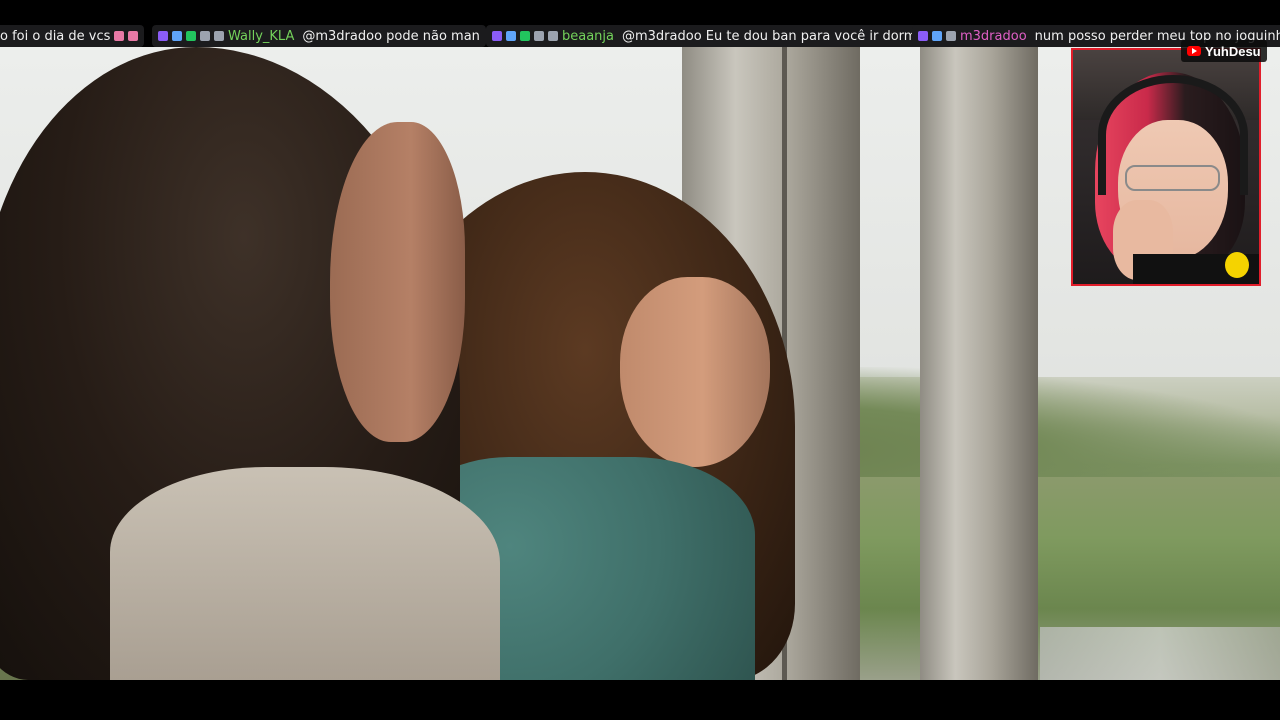 The image size is (1280, 720). Describe the element at coordinates (1233, 51) in the screenshot. I see `channel-name: YuhDesu` at that location.